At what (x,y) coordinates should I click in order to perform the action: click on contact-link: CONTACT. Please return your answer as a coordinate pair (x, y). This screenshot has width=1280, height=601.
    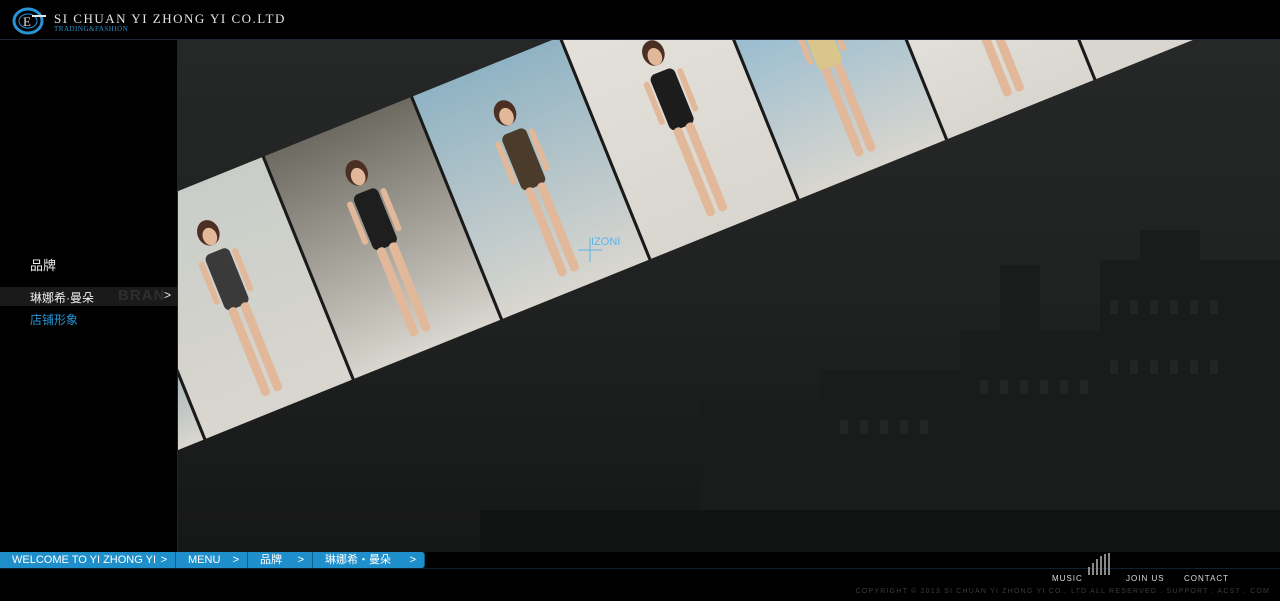
    Looking at the image, I should click on (1206, 578).